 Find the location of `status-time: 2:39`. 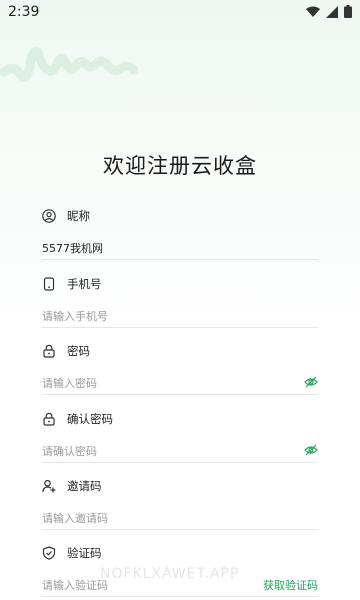

status-time: 2:39 is located at coordinates (24, 12).